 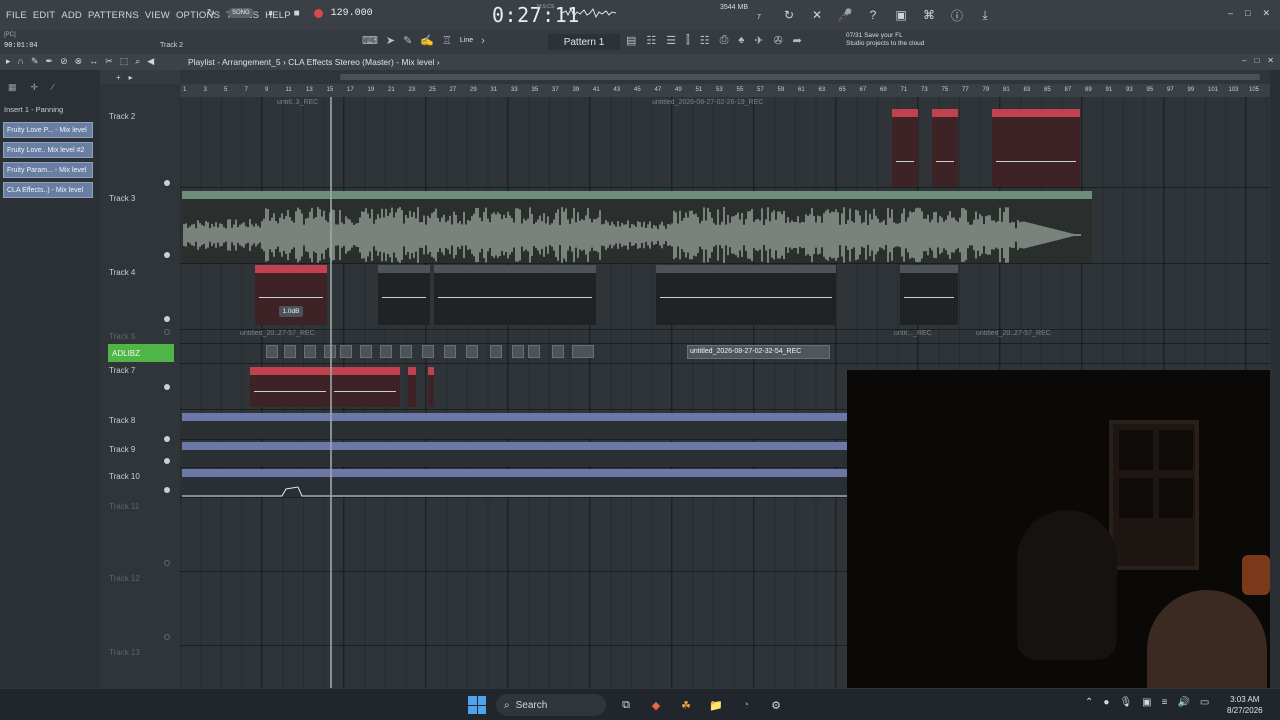 I want to click on automation-clip: CLA Effects Stereo (Master) - Mix level, so click(x=514, y=483).